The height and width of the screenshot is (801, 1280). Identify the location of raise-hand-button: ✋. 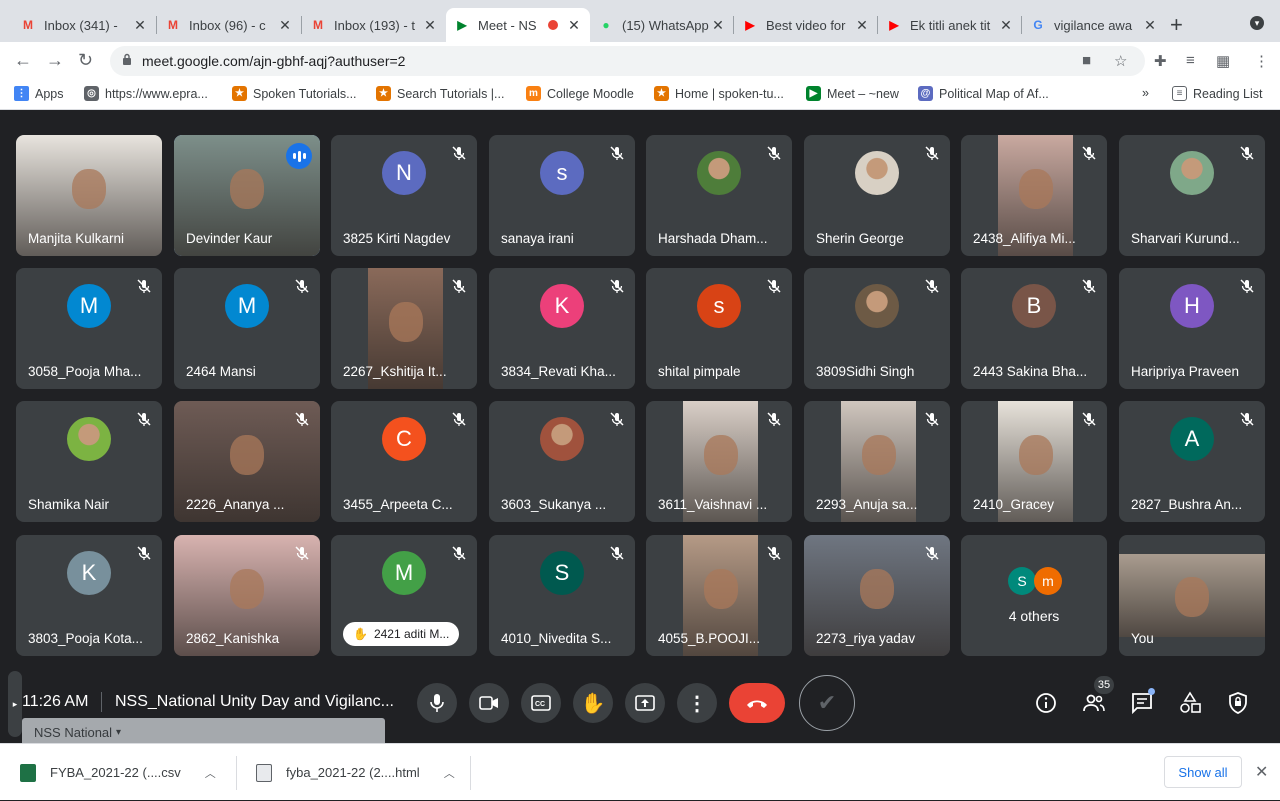
(593, 703).